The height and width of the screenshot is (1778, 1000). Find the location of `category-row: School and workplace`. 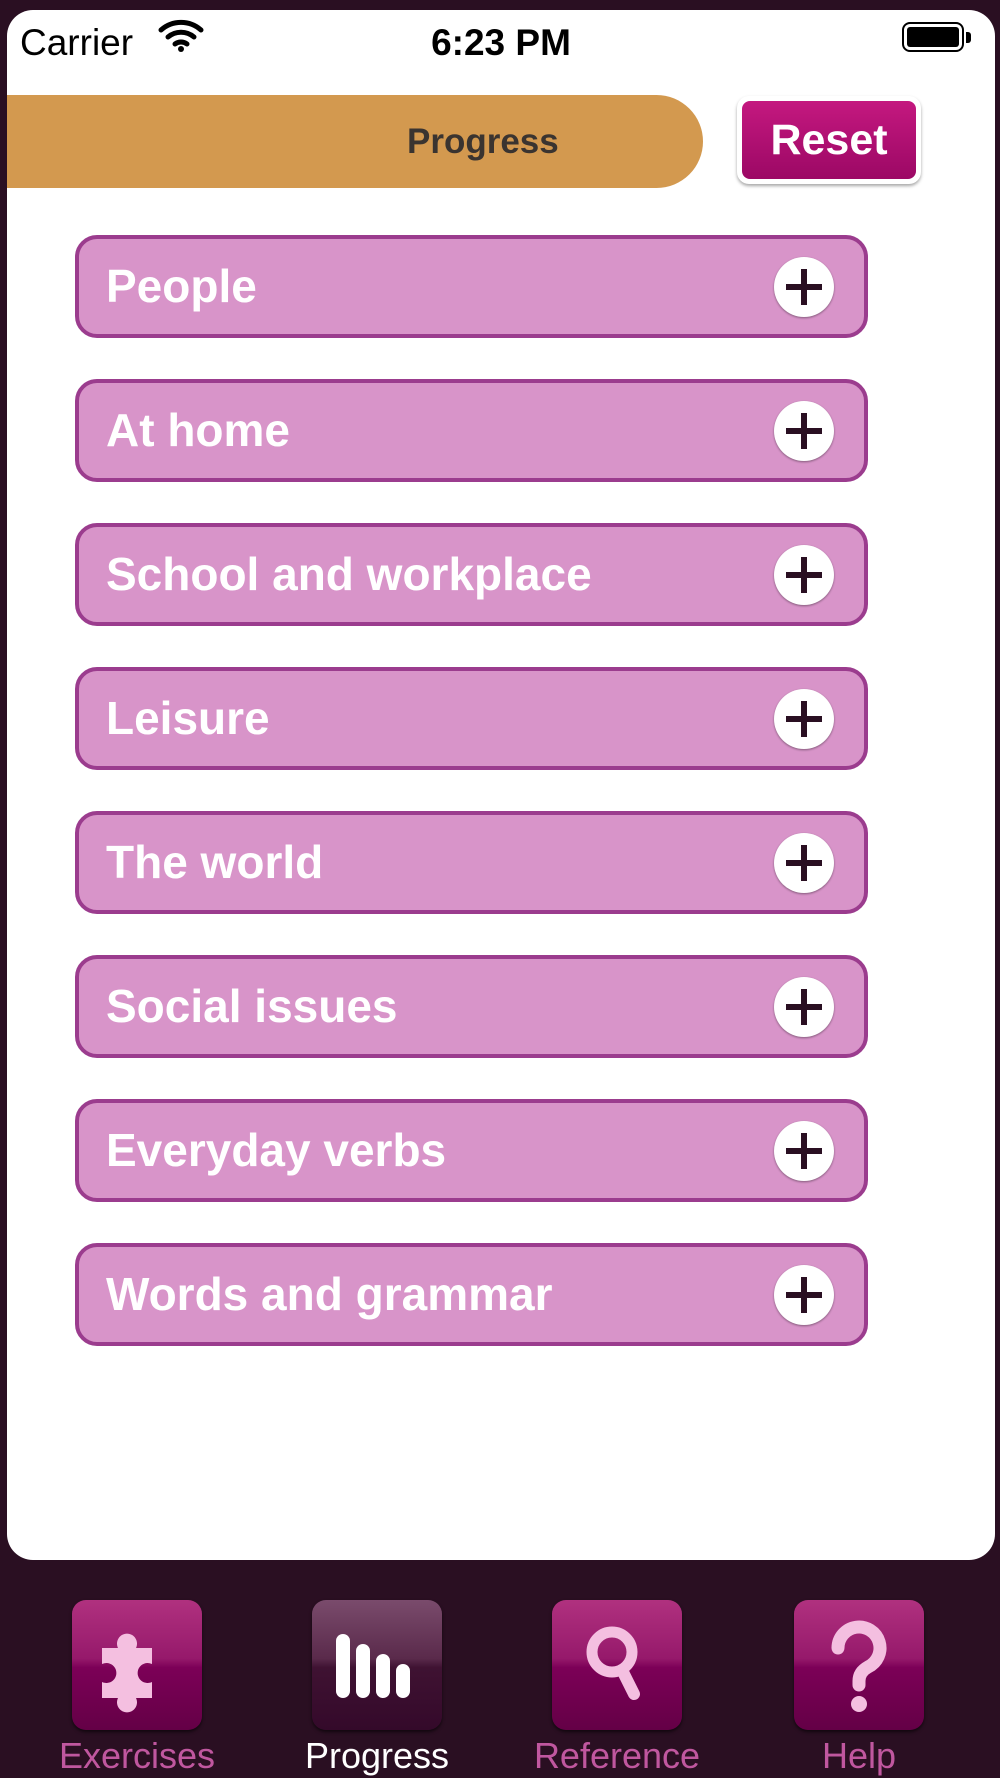

category-row: School and workplace is located at coordinates (471, 574).